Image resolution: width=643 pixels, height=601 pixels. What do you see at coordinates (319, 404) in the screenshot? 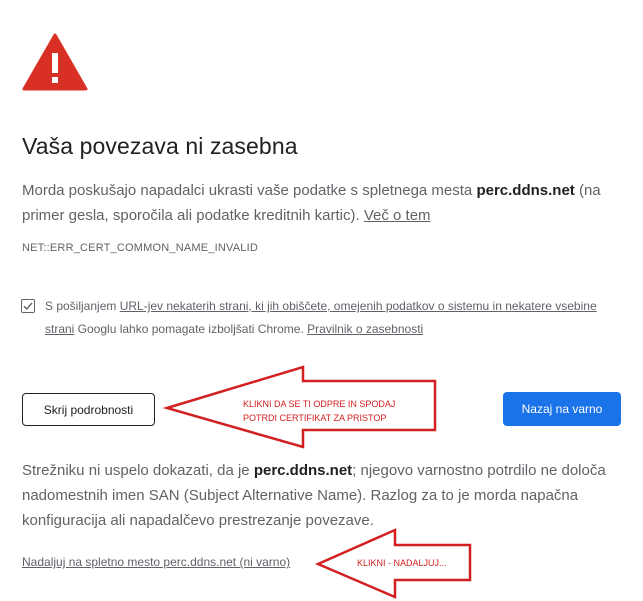
I see `annotation-text-1a: KLIKNI DA SE TI ODPRE IN SPODAJ` at bounding box center [319, 404].